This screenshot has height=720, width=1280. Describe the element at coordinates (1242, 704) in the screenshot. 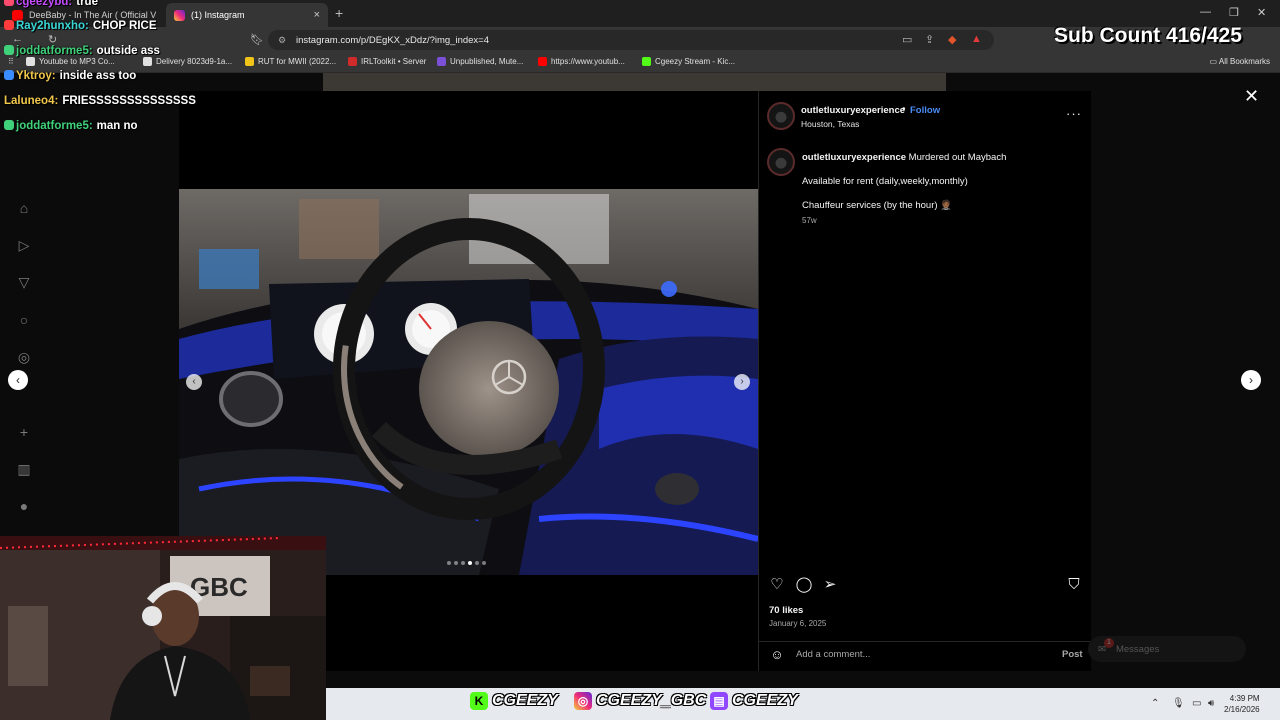

I see `taskbar-clock: 4:39 PM 2/16/2026` at that location.